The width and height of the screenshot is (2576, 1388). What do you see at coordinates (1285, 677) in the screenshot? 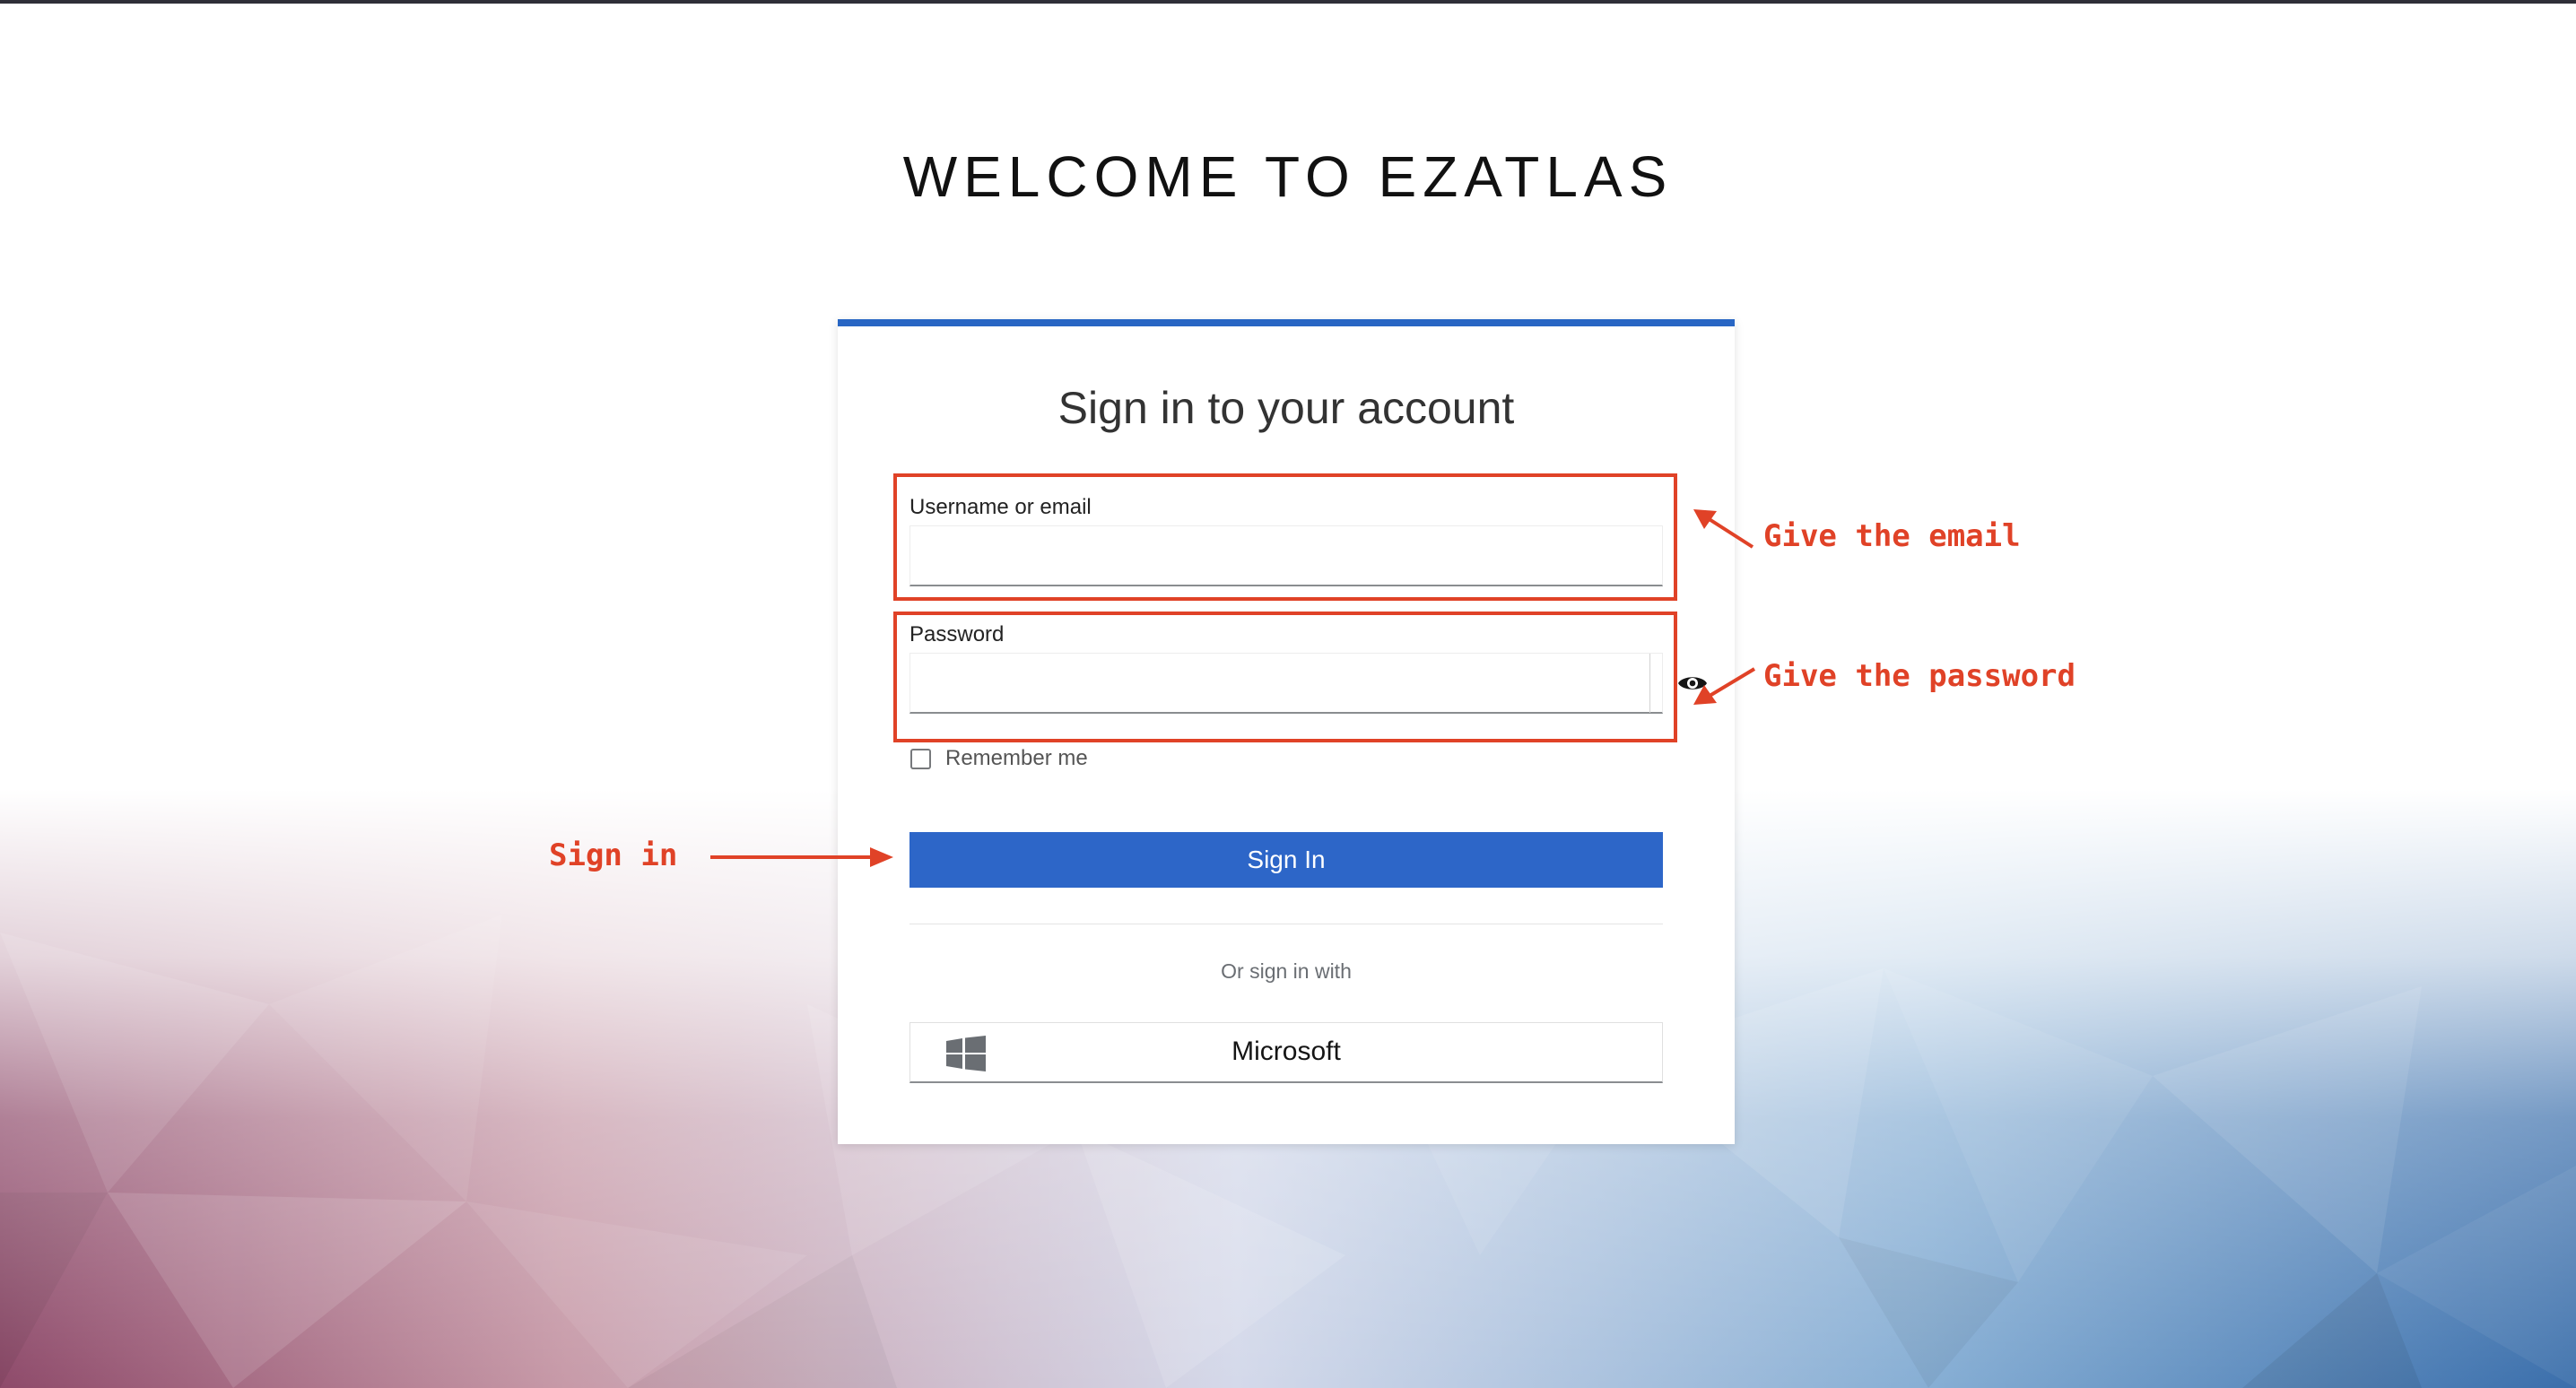
I see `password-highlight-box` at bounding box center [1285, 677].